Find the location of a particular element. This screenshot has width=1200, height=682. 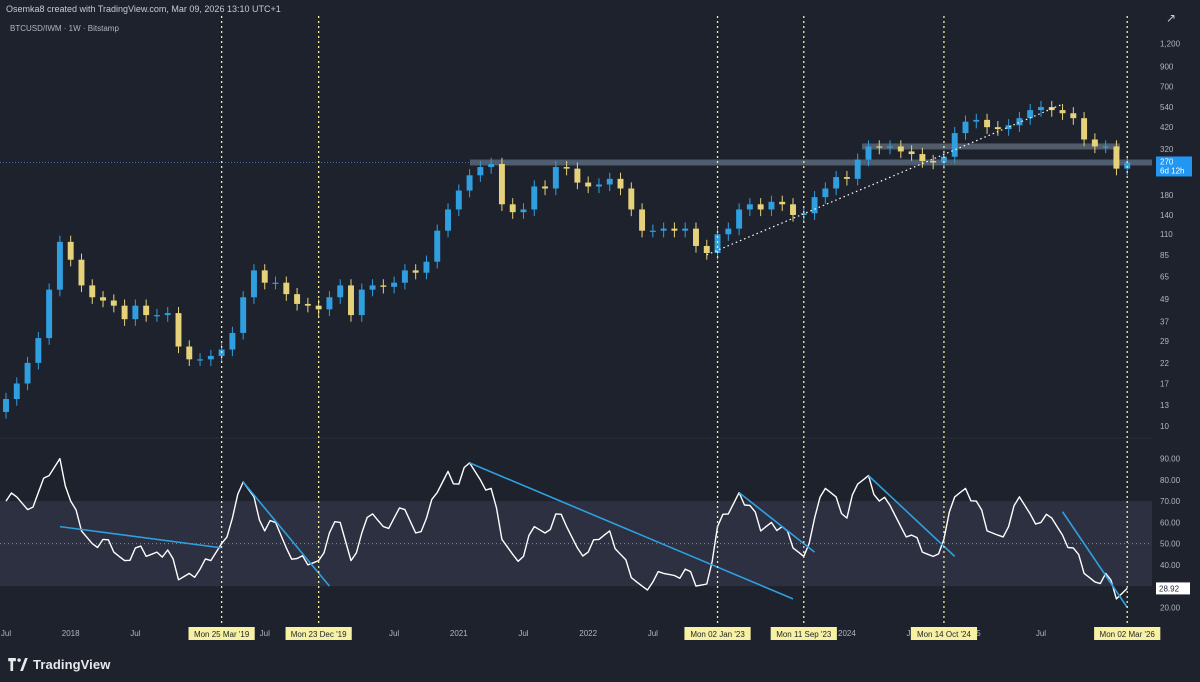

price-axis-tick: 180 is located at coordinates (1167, 195).